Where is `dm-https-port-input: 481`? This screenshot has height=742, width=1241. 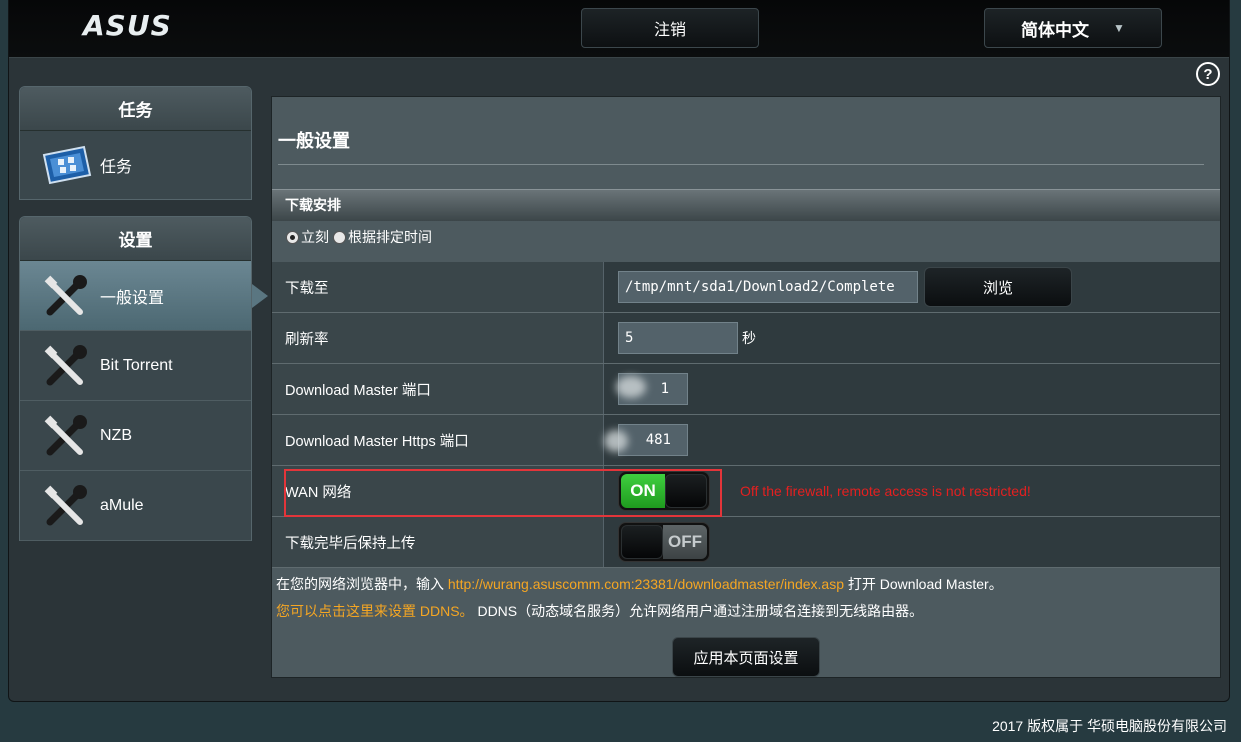 dm-https-port-input: 481 is located at coordinates (653, 440).